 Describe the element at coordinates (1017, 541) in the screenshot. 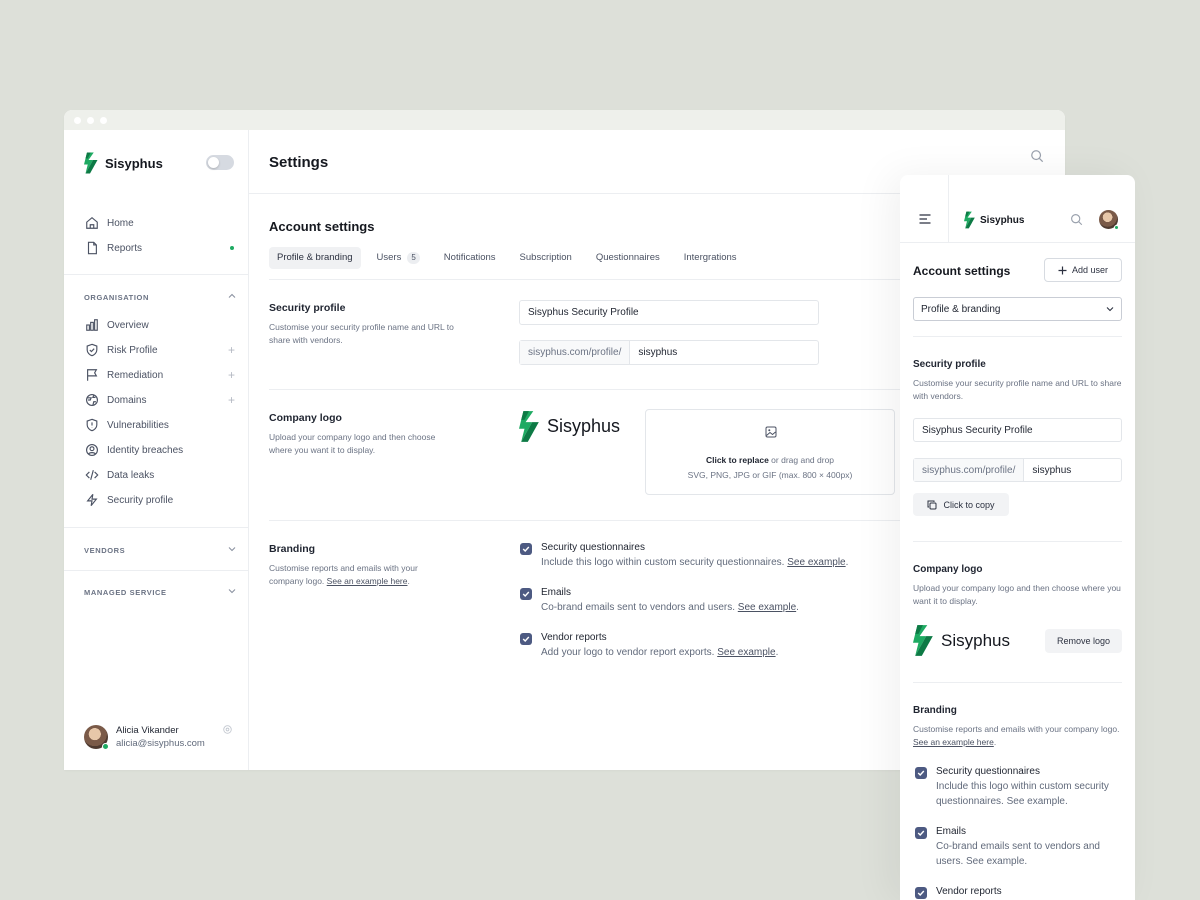

I see `divider` at that location.